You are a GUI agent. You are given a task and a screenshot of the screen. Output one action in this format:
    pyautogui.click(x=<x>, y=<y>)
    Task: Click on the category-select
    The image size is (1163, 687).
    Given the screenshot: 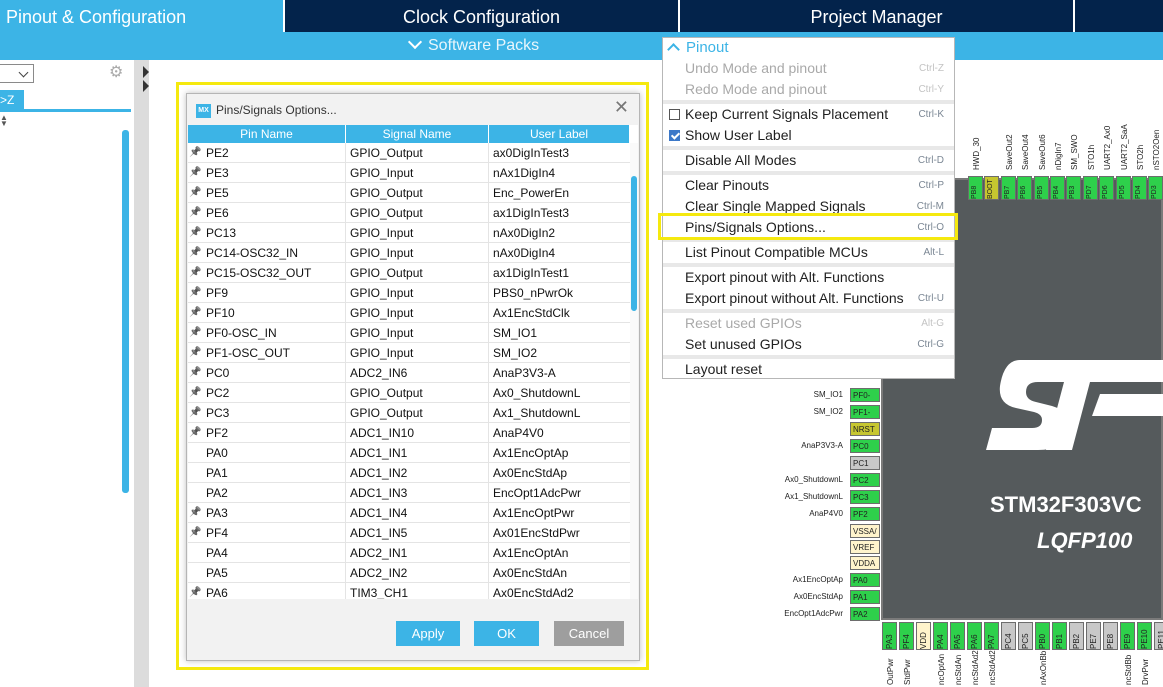 What is the action you would take?
    pyautogui.click(x=17, y=73)
    